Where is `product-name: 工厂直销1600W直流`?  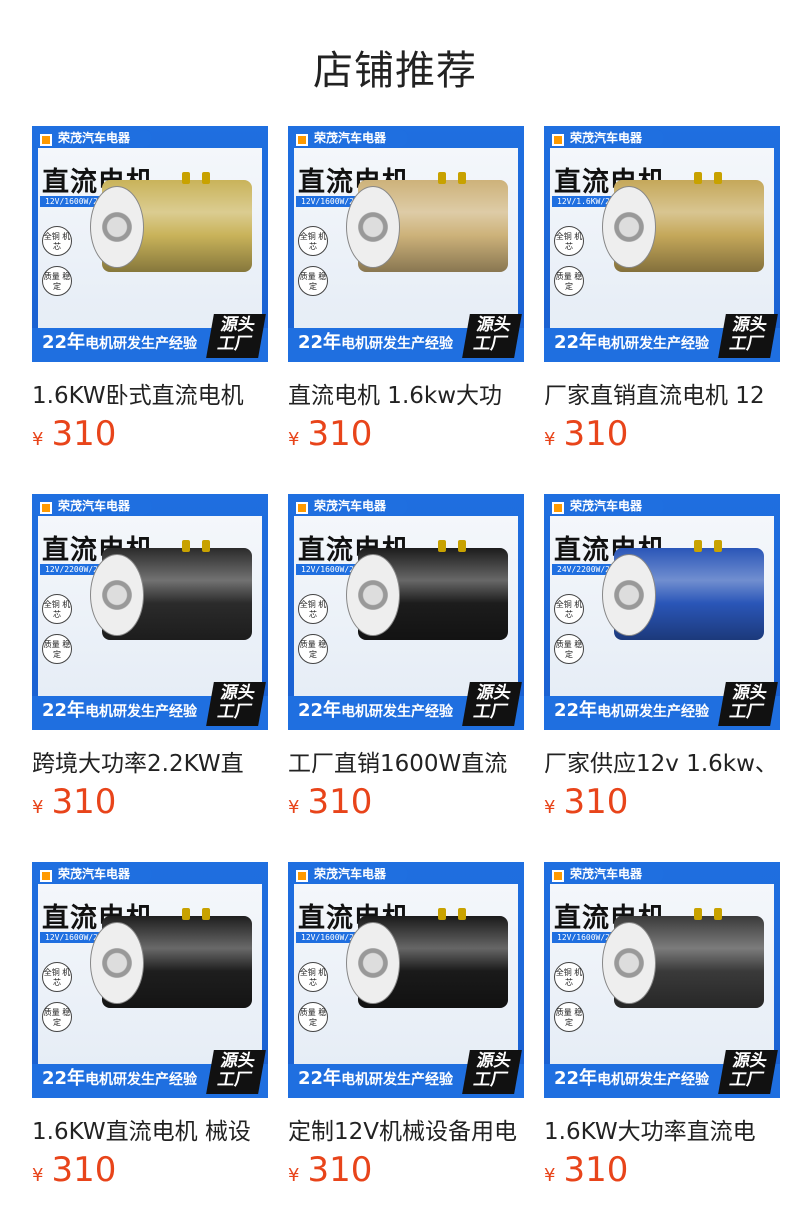
product-name: 工厂直销1600W直流 is located at coordinates (406, 761).